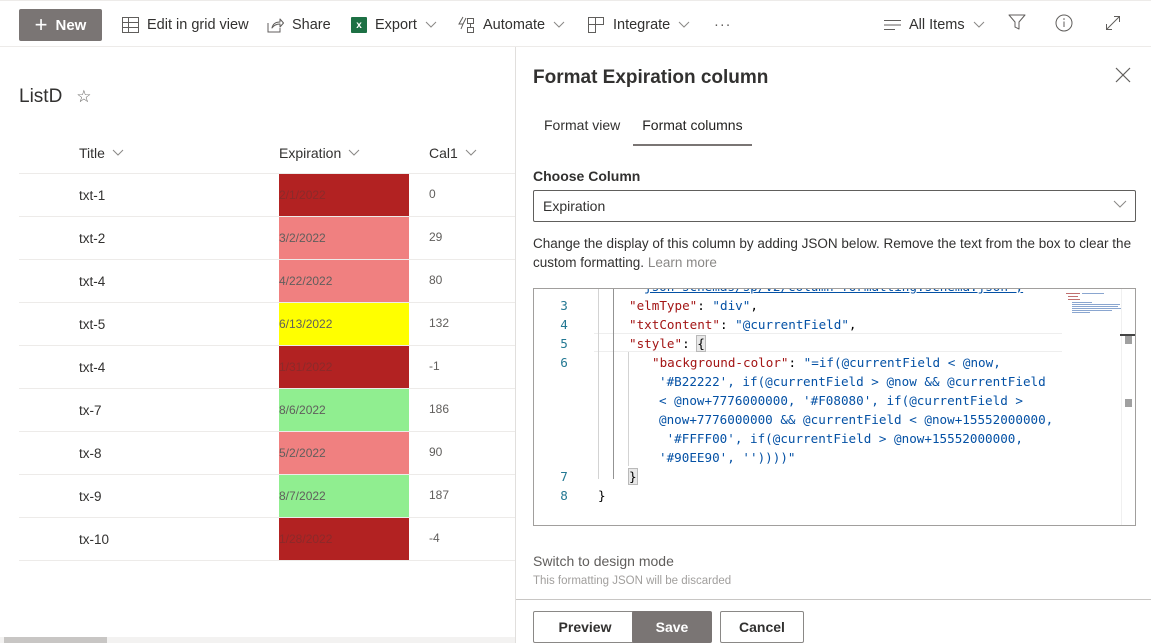 The image size is (1151, 643). Describe the element at coordinates (564, 476) in the screenshot. I see `line-number: 7` at that location.